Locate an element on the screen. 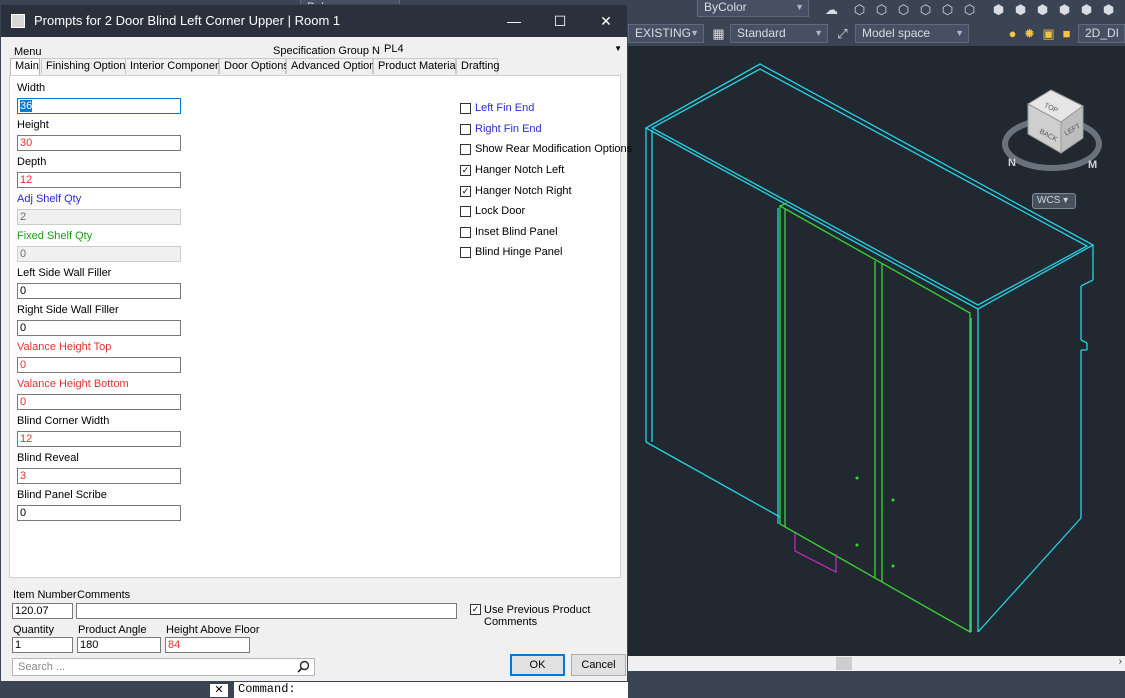 This screenshot has height=698, width=1125. close-button: ✕ is located at coordinates (606, 21).